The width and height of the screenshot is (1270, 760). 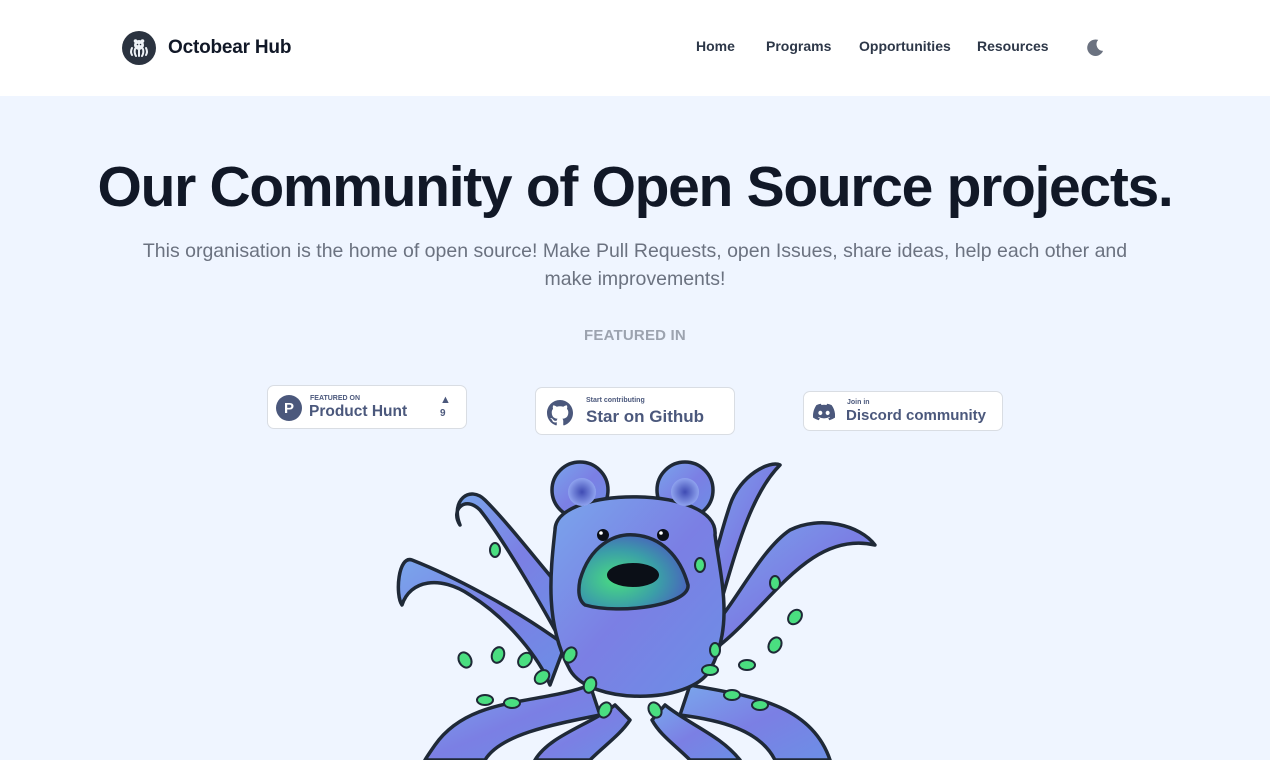 What do you see at coordinates (635, 335) in the screenshot?
I see `featured-in-label: FEATURED IN` at bounding box center [635, 335].